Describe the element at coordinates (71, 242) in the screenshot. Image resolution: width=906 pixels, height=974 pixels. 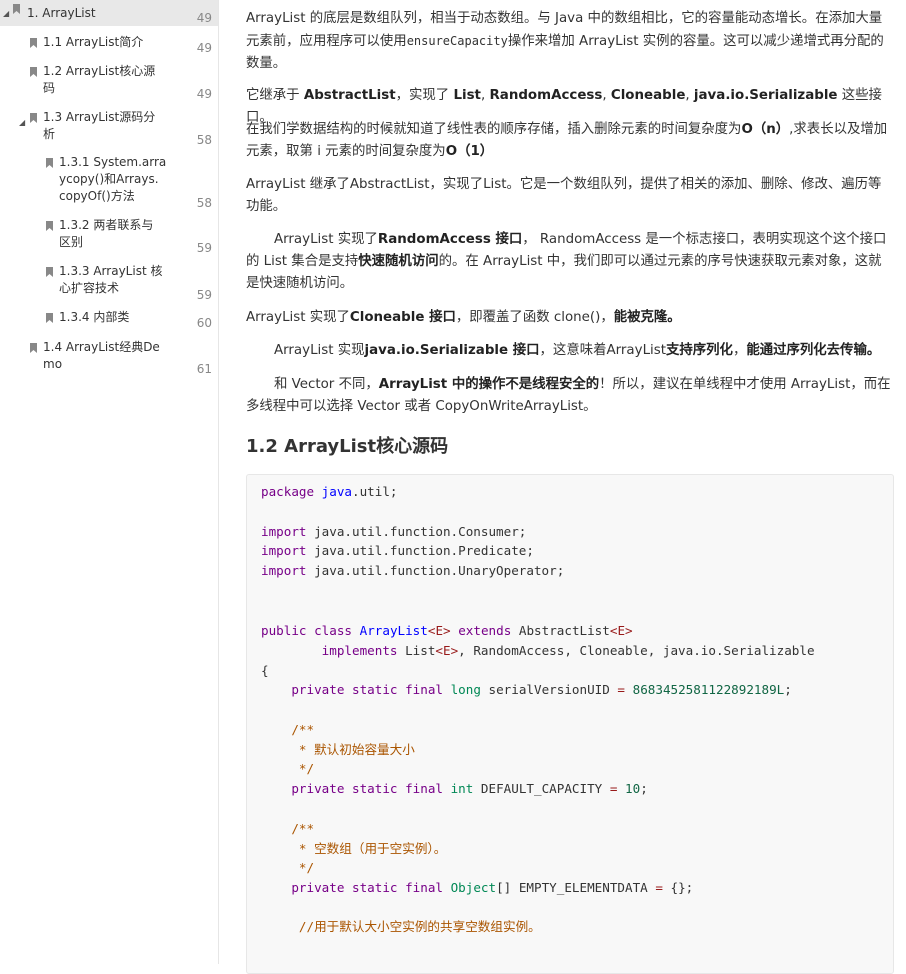
I see `toc-item-label-line2: 区别` at that location.